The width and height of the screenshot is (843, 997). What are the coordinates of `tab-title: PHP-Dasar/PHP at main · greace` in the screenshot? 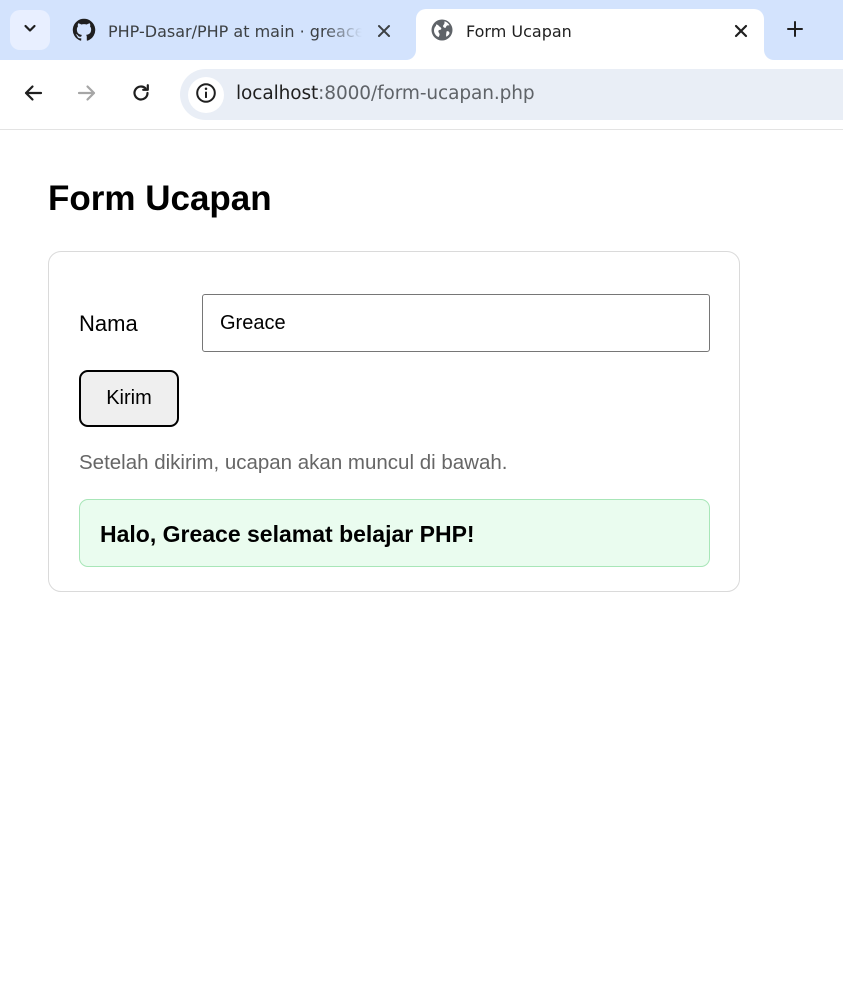 It's located at (235, 31).